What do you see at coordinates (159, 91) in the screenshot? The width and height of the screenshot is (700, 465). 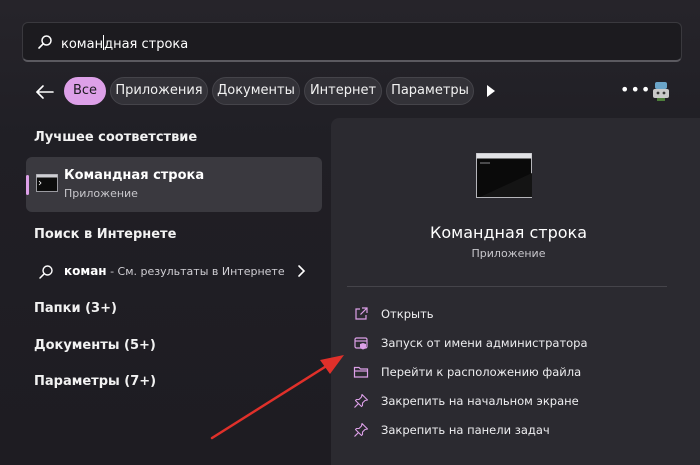 I see `filter-chip-apps: Приложения` at bounding box center [159, 91].